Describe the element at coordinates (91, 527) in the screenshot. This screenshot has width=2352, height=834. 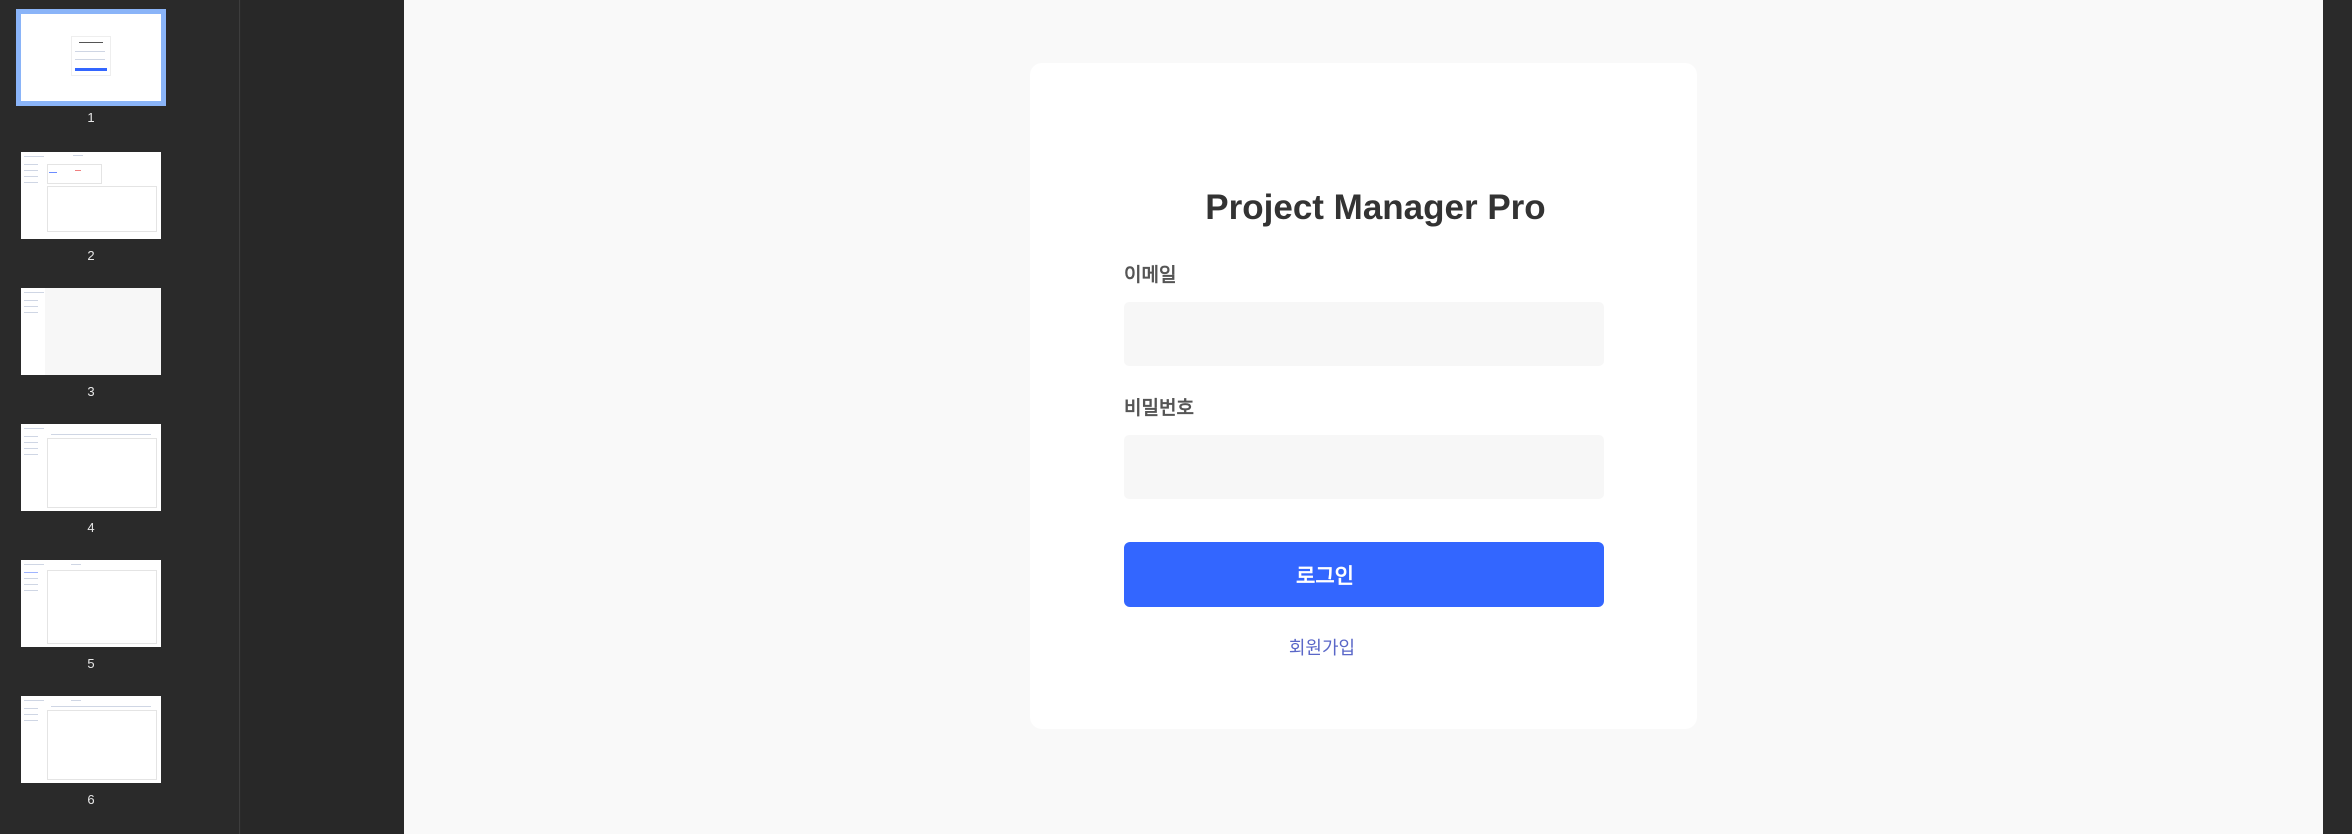
I see `thumbnail-page-number: 4` at that location.